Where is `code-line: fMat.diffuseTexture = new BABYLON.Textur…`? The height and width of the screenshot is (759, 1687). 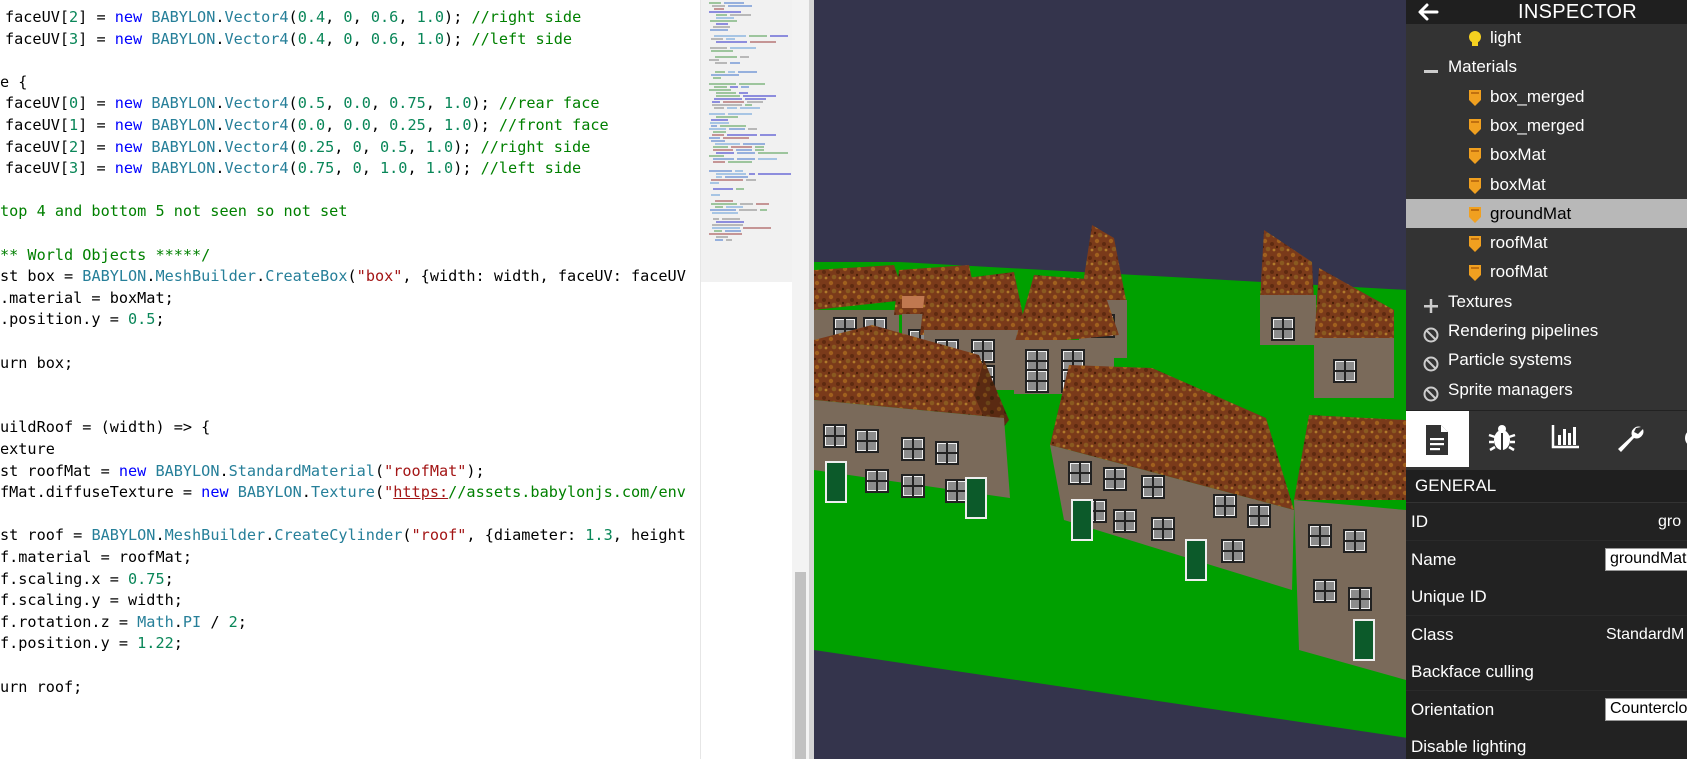
code-line: fMat.diffuseTexture = new BABYLON.Textur… is located at coordinates (343, 492).